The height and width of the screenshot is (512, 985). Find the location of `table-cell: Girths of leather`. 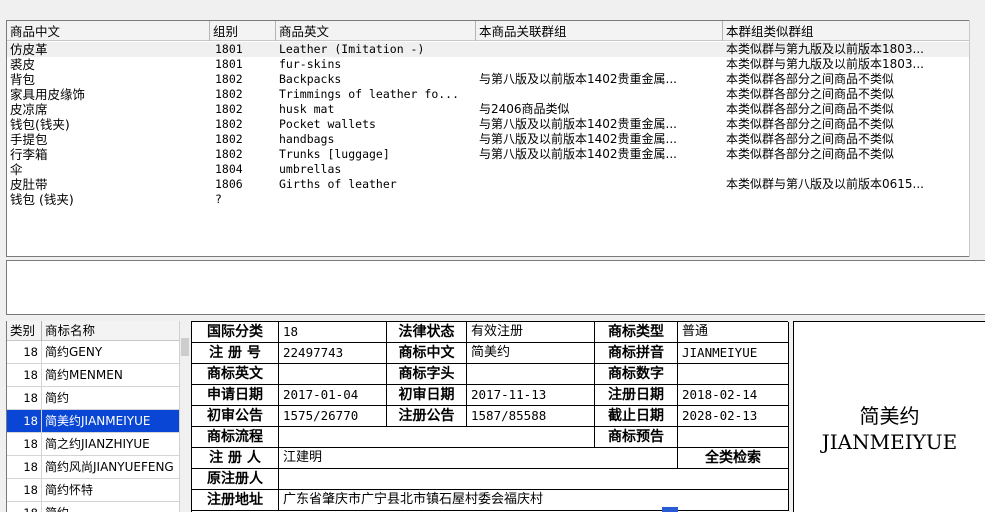

table-cell: Girths of leather is located at coordinates (338, 184).